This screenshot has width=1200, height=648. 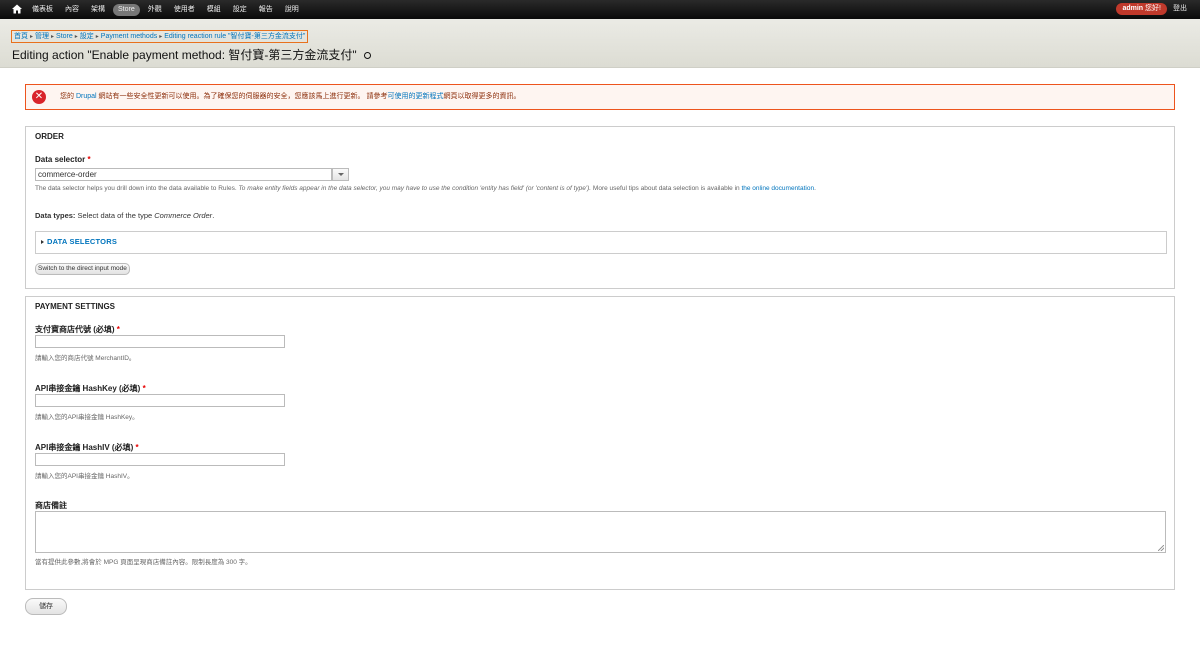 I want to click on menu-item-content: 內容, so click(x=72, y=9).